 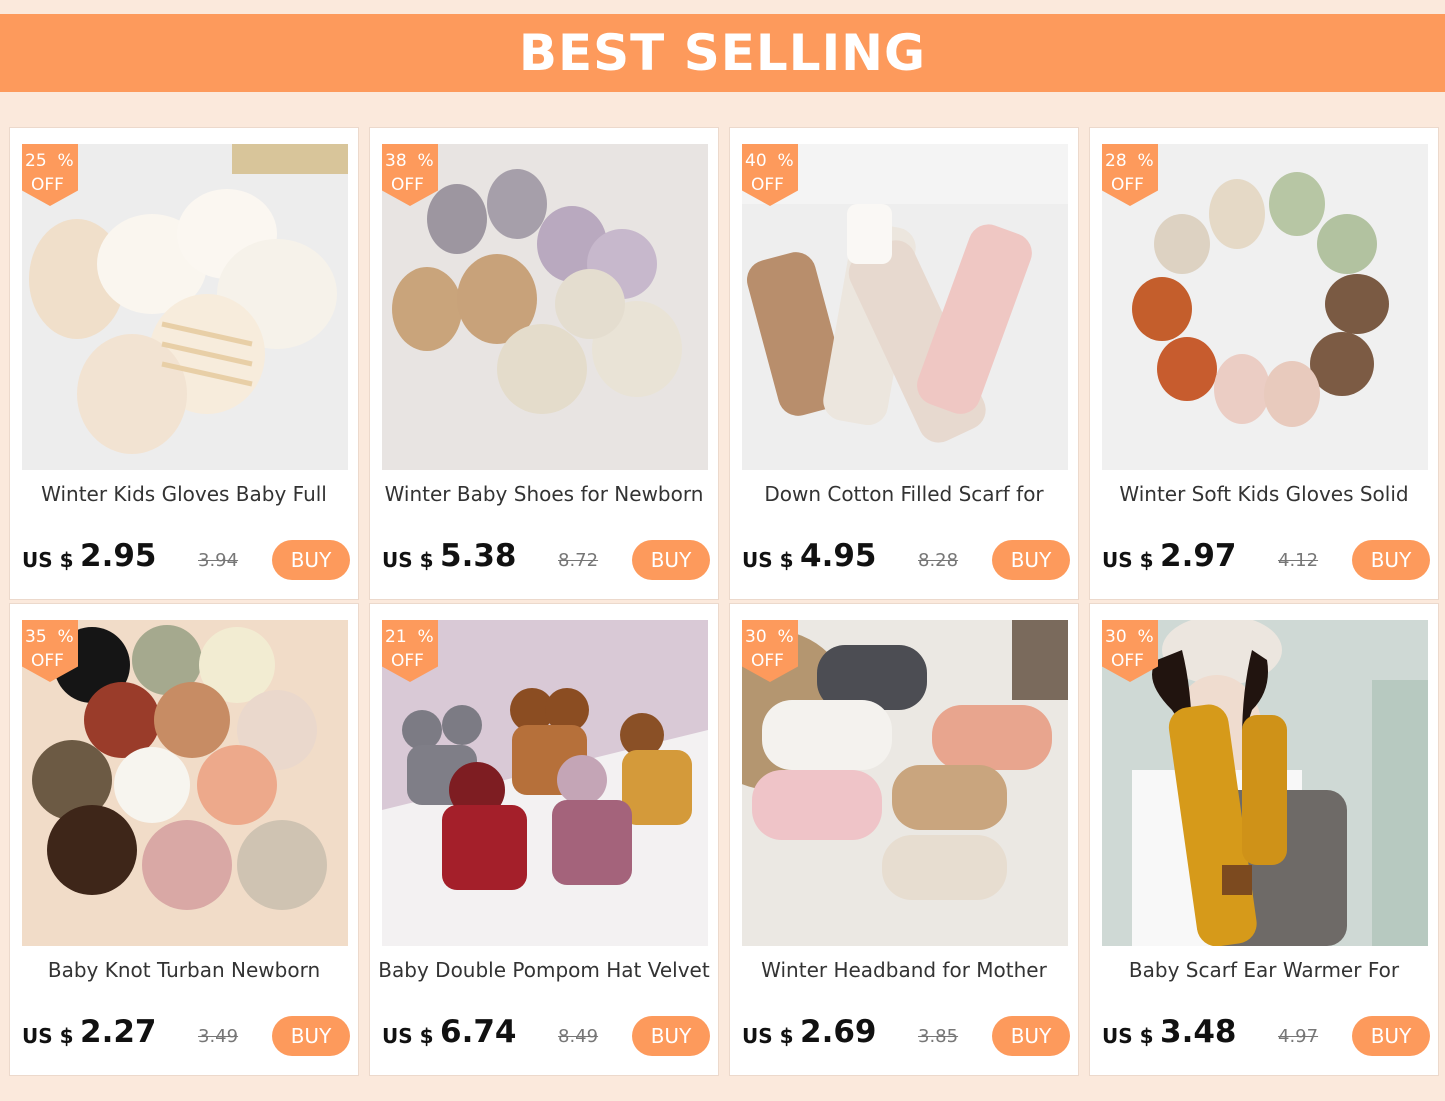 I want to click on discount-percent: 40 %, so click(x=769, y=161).